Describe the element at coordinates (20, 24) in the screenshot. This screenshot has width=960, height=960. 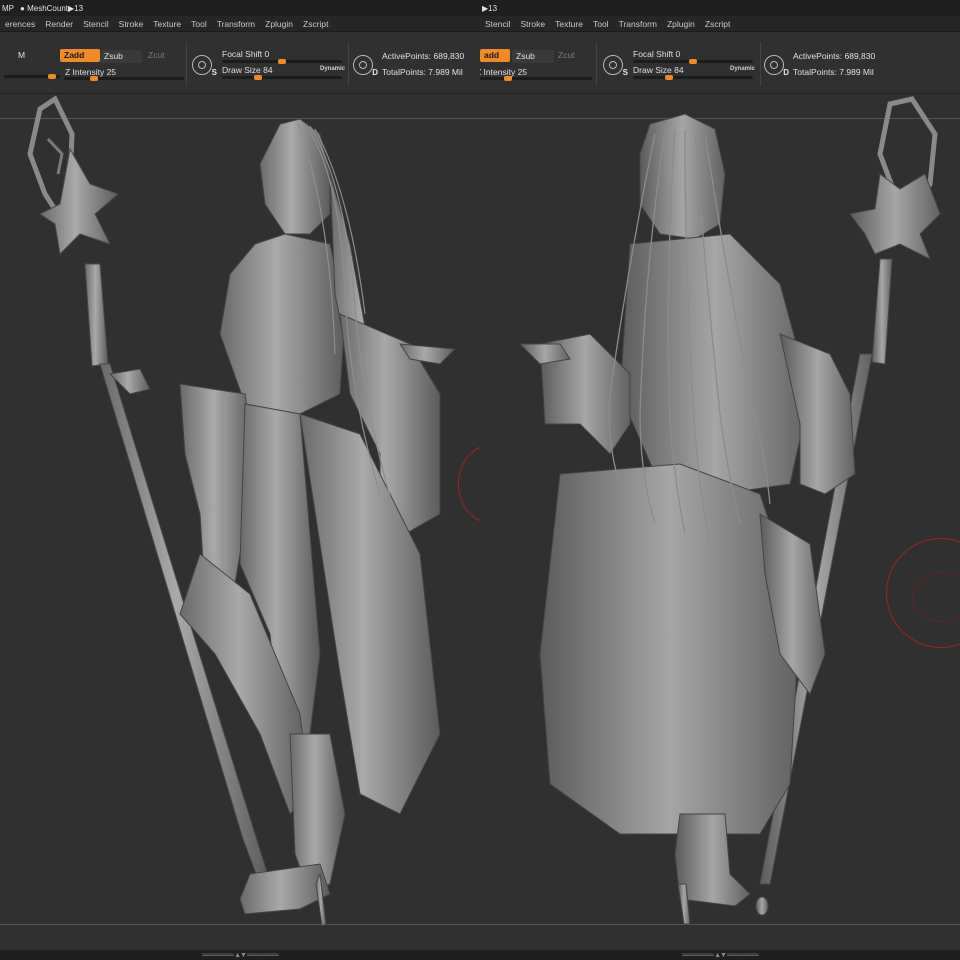
I see `menu-item-preferences: erences` at that location.